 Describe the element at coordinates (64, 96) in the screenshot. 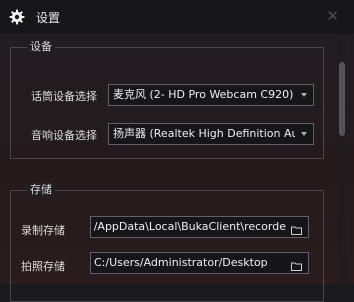

I see `mic-label: 话筒设备选择` at that location.